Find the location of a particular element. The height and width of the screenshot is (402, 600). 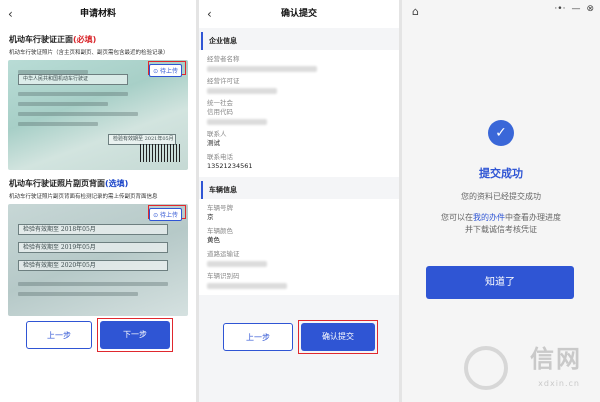

inspection-record: 检验有效期至 2018年05月 is located at coordinates (93, 229).